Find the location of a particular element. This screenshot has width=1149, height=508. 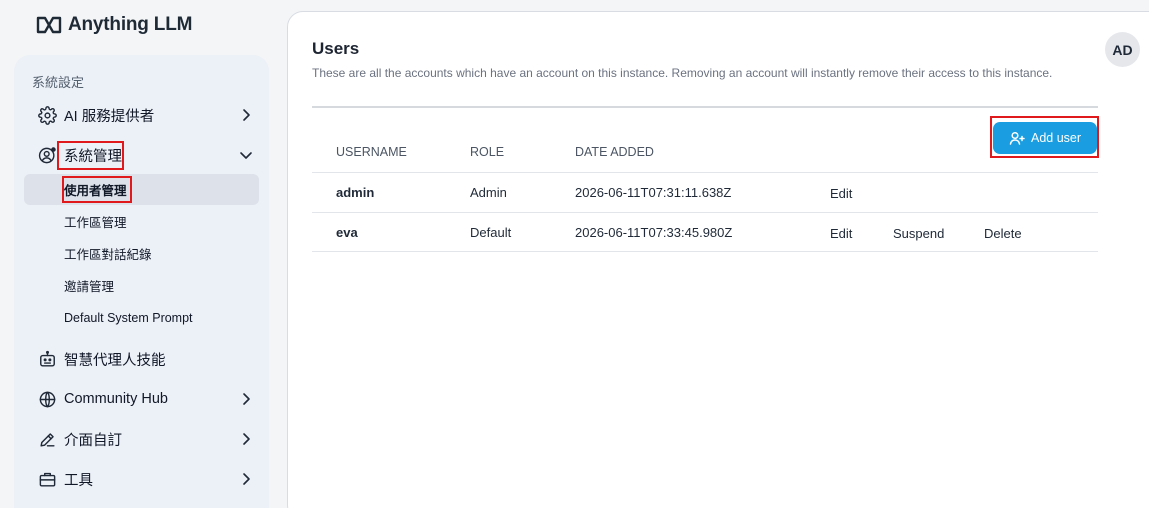

sidebar-item-label: AI 服務提供者 is located at coordinates (109, 116).